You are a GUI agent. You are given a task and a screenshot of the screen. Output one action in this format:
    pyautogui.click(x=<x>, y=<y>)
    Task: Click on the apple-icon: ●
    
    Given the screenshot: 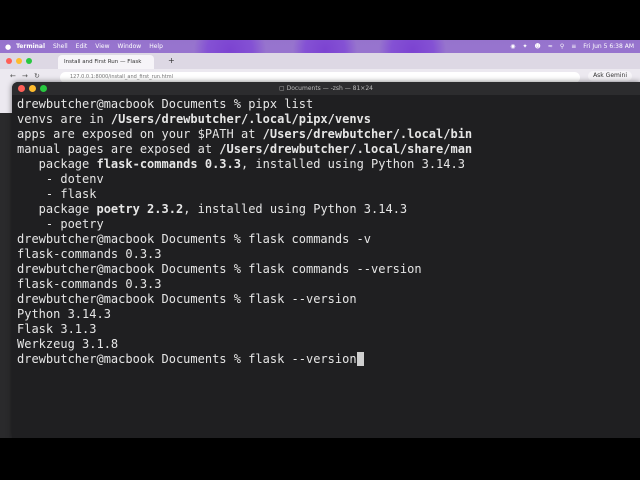 What is the action you would take?
    pyautogui.click(x=8, y=47)
    